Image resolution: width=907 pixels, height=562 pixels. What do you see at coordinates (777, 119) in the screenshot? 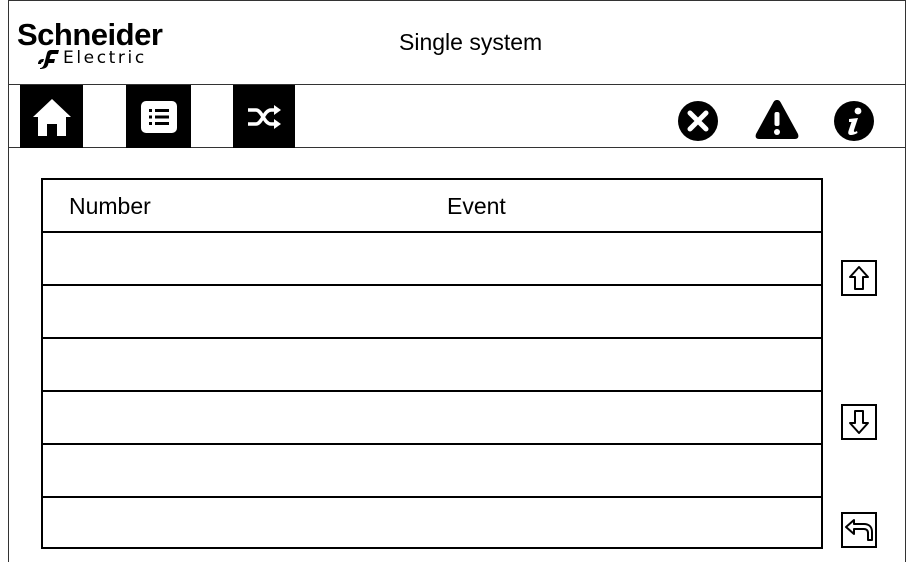
I see `warning-triangle-icon` at bounding box center [777, 119].